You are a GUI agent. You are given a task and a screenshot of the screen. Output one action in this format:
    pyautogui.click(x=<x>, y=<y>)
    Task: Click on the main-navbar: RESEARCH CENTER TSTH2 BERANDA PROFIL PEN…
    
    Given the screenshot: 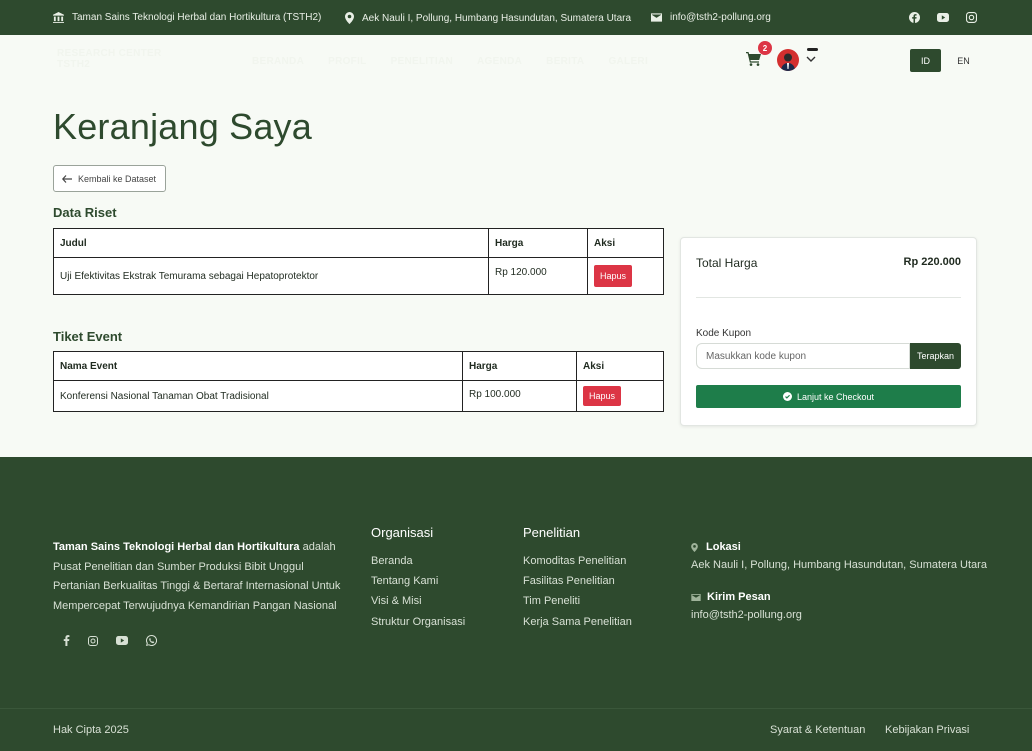 What is the action you would take?
    pyautogui.click(x=516, y=60)
    